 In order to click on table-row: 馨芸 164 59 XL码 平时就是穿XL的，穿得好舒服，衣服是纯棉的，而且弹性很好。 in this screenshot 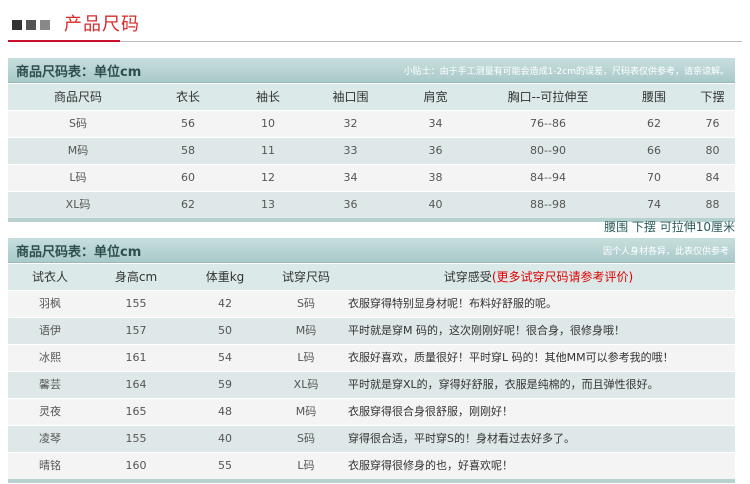, I will do `click(371, 384)`.